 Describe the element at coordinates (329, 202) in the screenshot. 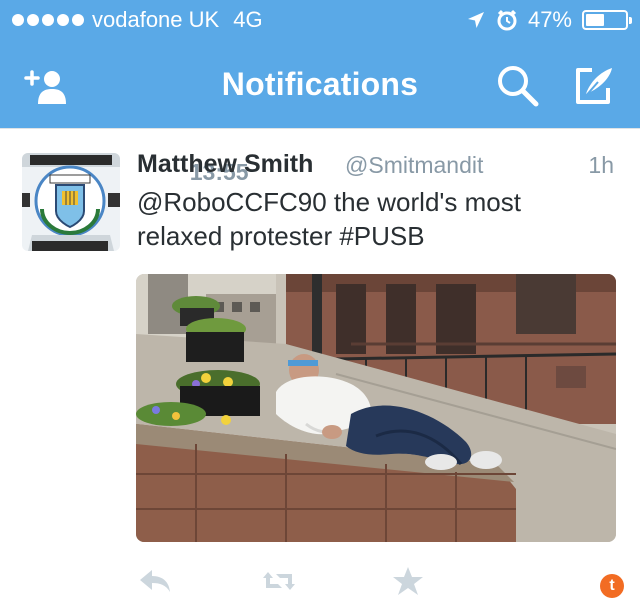

I see `tweet-text-line-1: @RoboCCFC90 the world's most` at that location.